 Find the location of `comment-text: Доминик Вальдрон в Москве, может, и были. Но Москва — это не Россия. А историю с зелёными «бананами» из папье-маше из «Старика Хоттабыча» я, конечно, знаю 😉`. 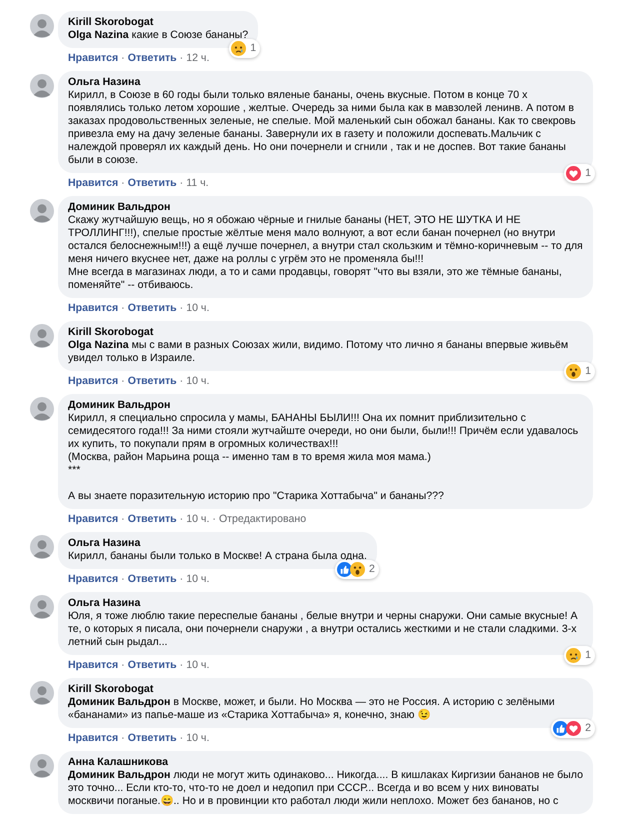

comment-text: Доминик Вальдрон в Москве, может, и были. Но Москва — это не Россия. А историю с зелёными «бананами» из папье-маше из «Старика Хоттабыча» я, конечно, знаю 😉 is located at coordinates (312, 709).